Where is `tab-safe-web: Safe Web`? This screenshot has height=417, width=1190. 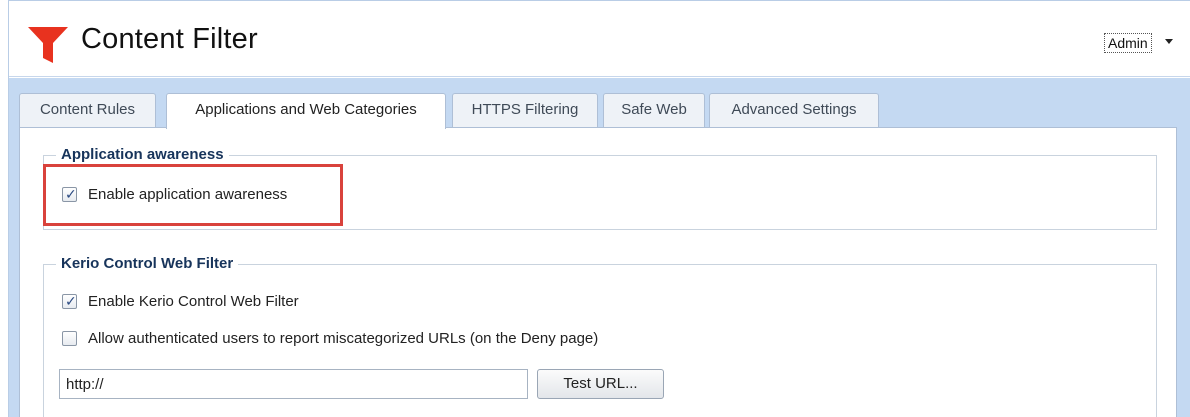 tab-safe-web: Safe Web is located at coordinates (654, 110).